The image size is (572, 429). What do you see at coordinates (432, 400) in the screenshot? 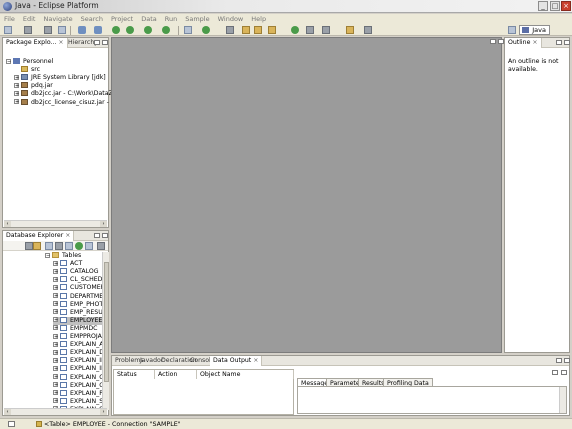
I see `messages-textarea` at bounding box center [432, 400].